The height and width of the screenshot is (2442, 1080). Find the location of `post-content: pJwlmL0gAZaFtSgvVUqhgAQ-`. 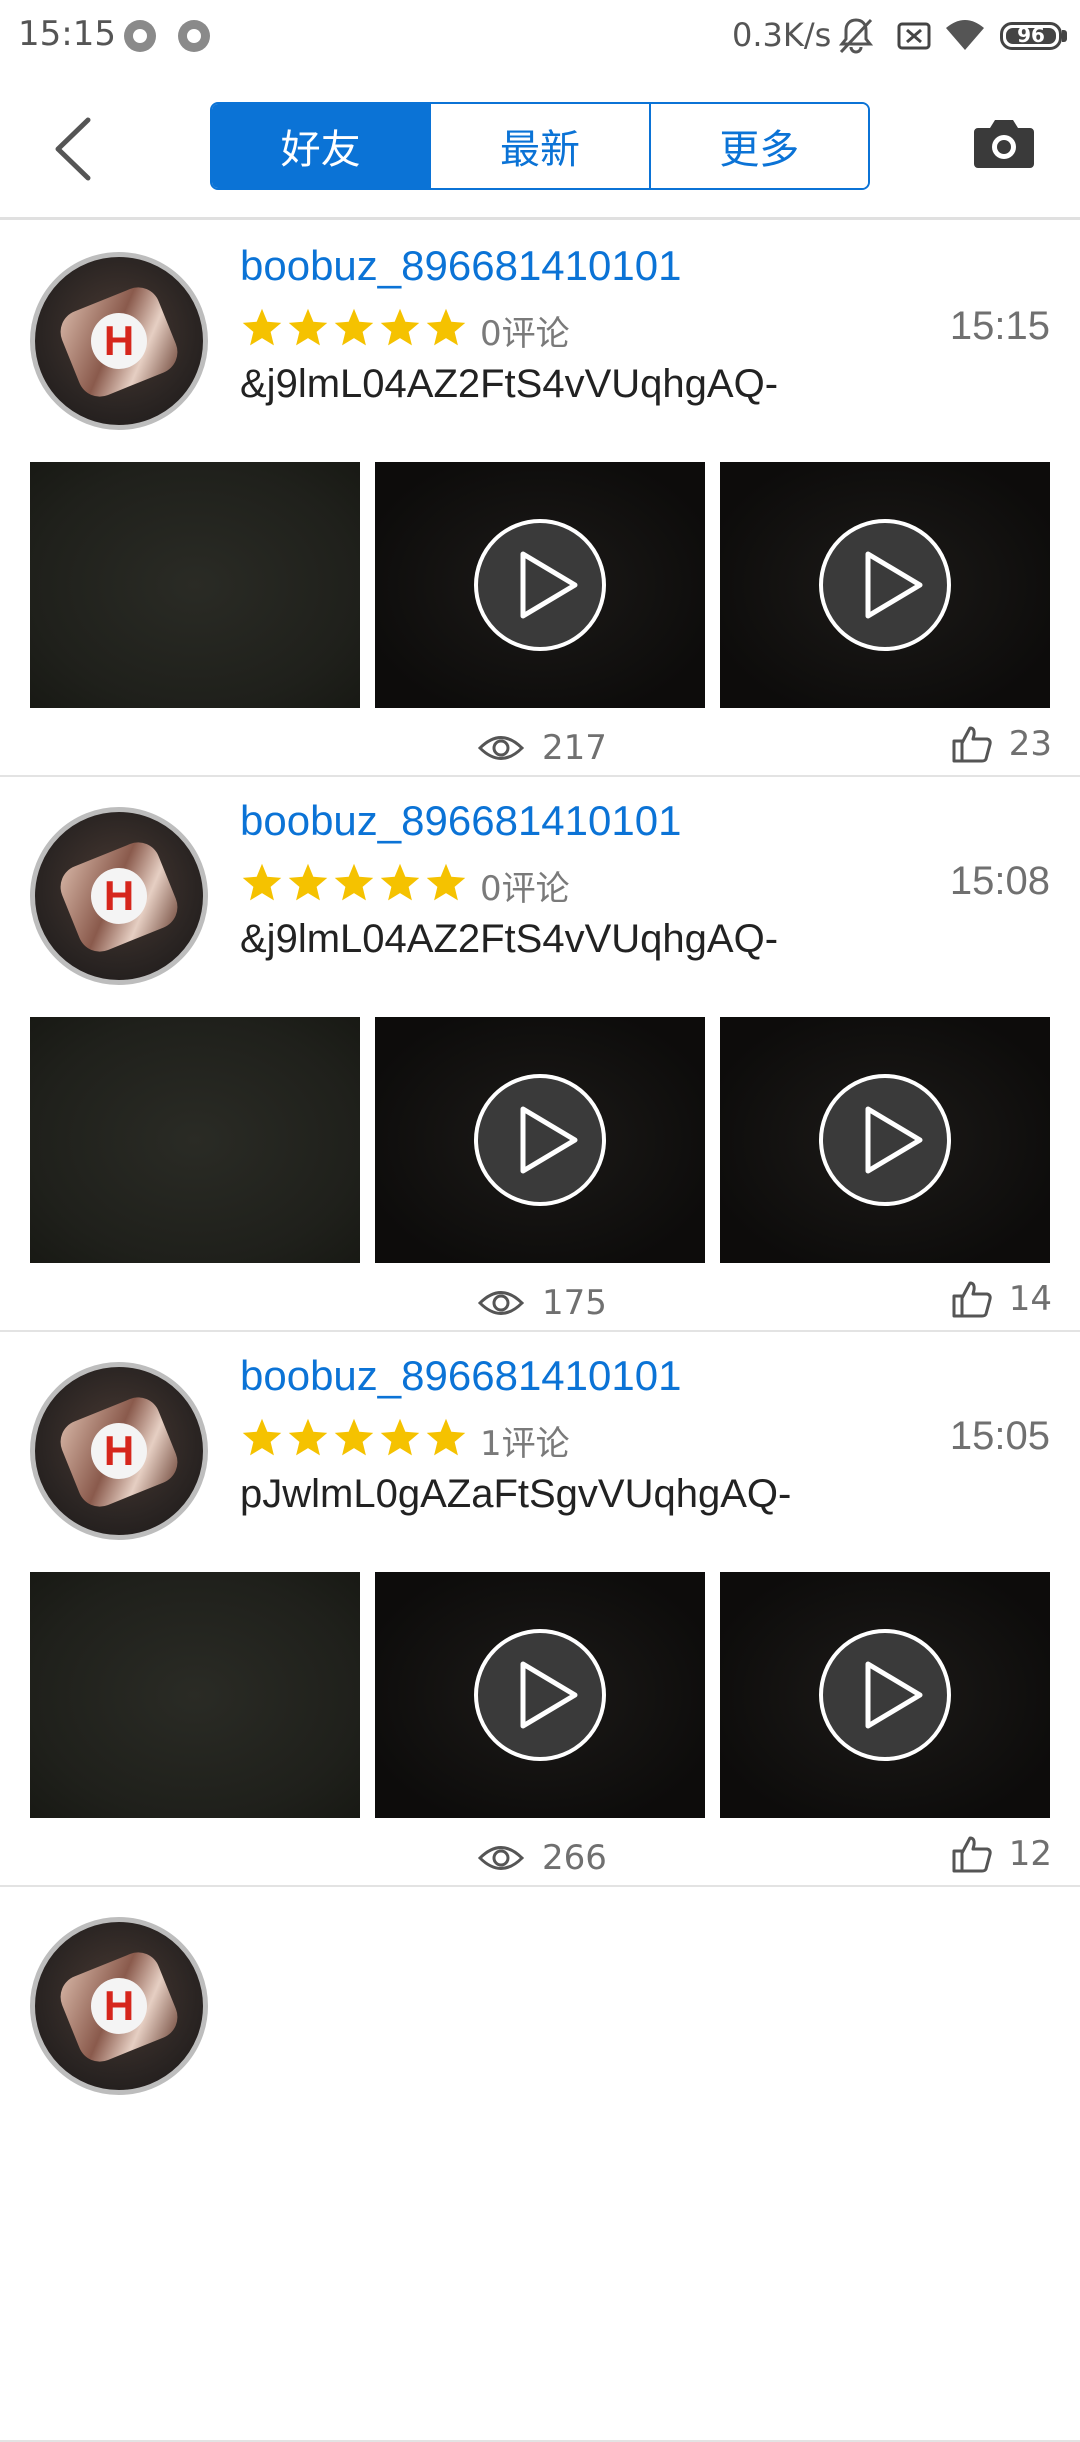

post-content: pJwlmL0gAZaFtSgvVUqhgAQ- is located at coordinates (516, 1494).